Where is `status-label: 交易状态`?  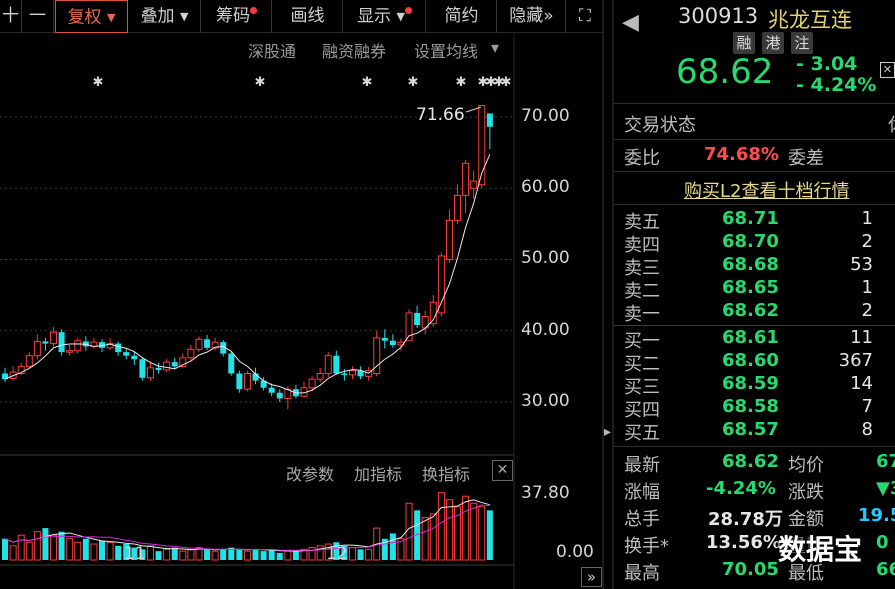 status-label: 交易状态 is located at coordinates (660, 125).